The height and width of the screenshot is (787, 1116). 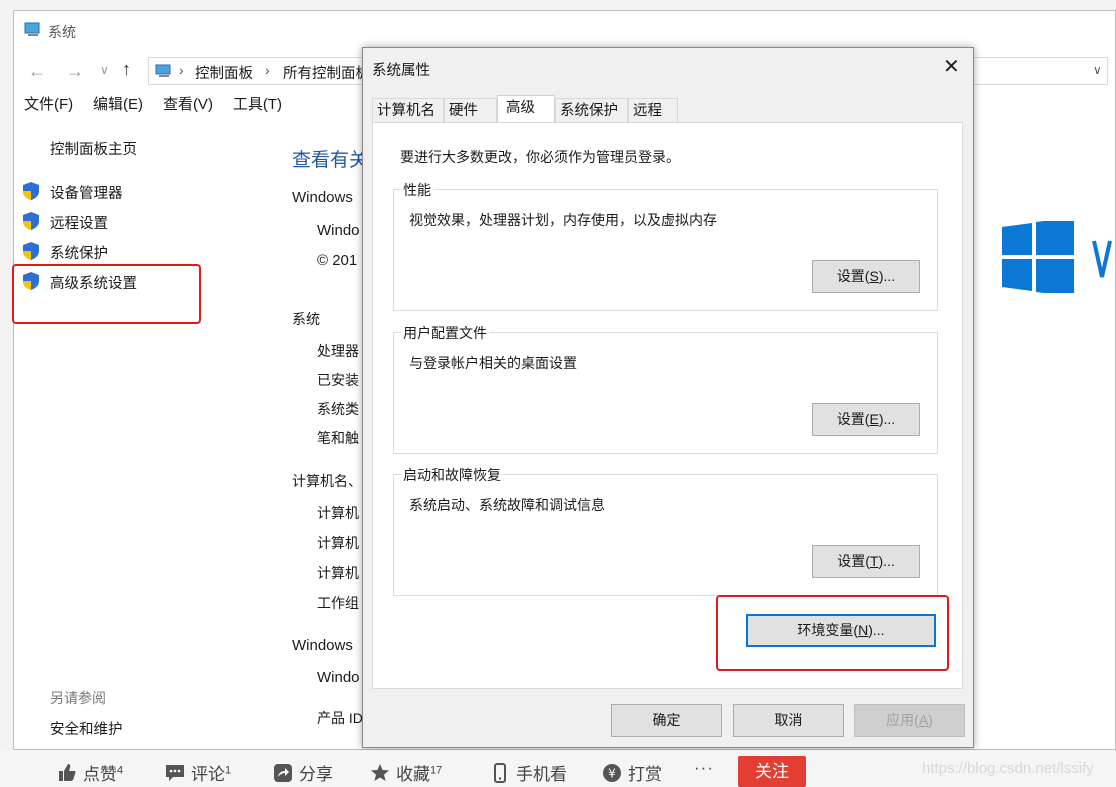 What do you see at coordinates (62, 32) in the screenshot?
I see `window-title: 系统` at bounding box center [62, 32].